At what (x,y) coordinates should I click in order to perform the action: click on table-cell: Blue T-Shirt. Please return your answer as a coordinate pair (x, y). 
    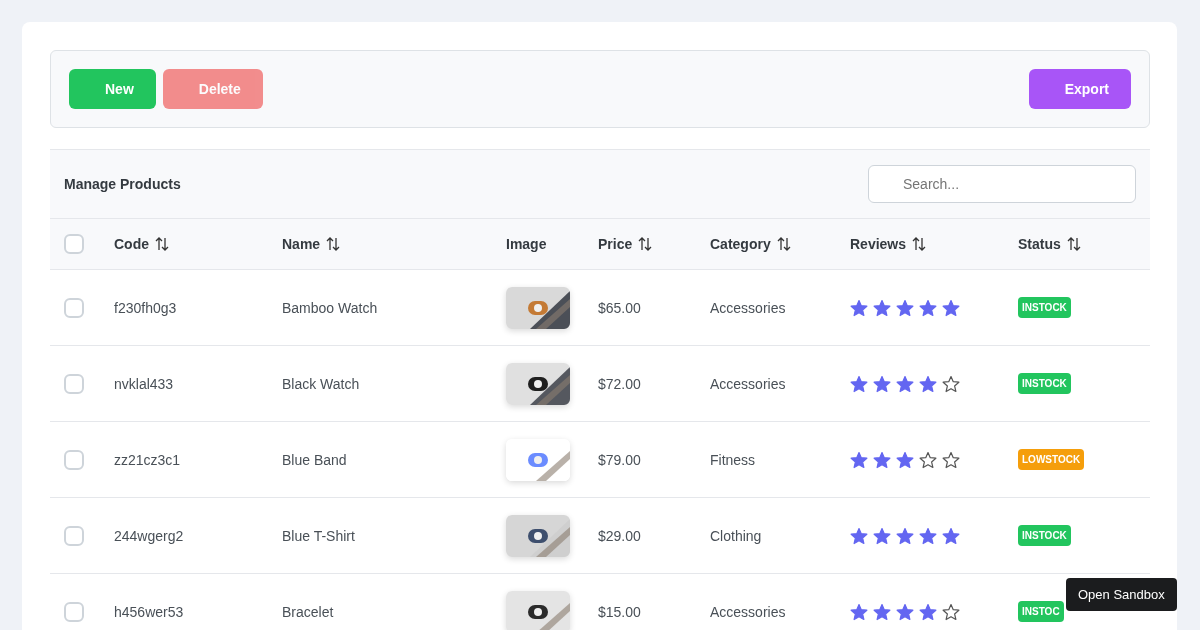
    Looking at the image, I should click on (318, 535).